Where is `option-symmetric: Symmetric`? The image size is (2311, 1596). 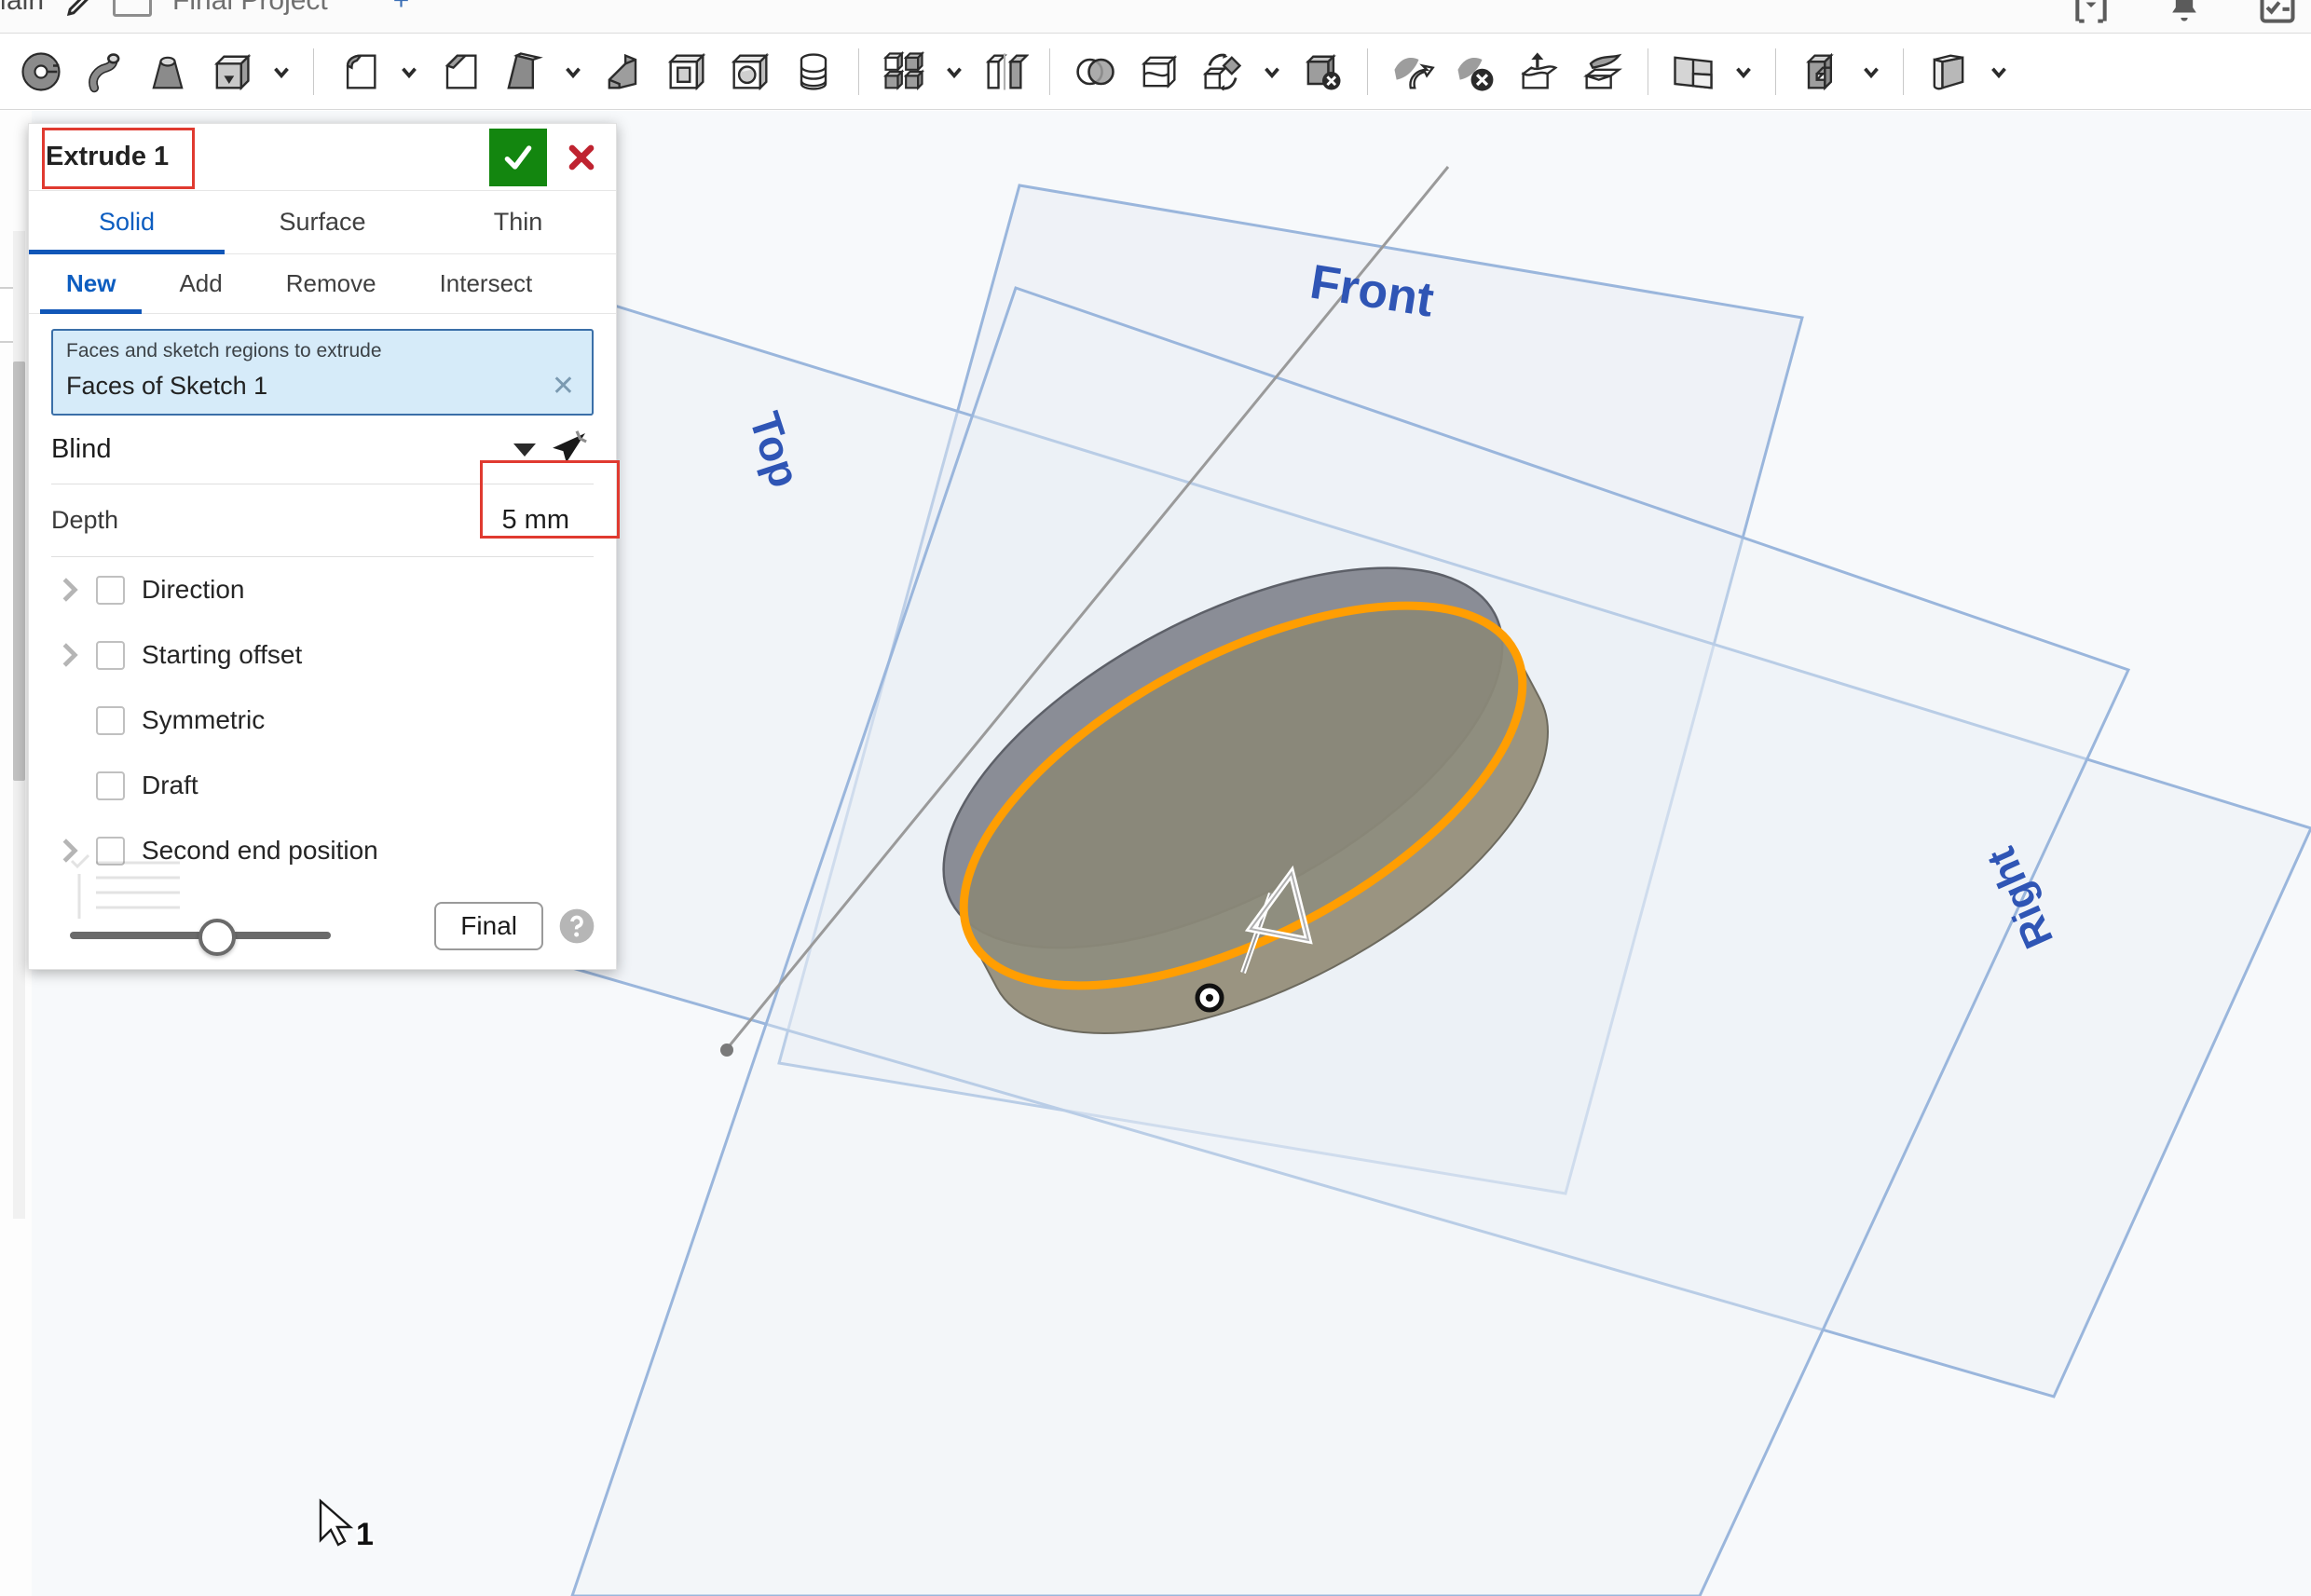 option-symmetric: Symmetric is located at coordinates (322, 720).